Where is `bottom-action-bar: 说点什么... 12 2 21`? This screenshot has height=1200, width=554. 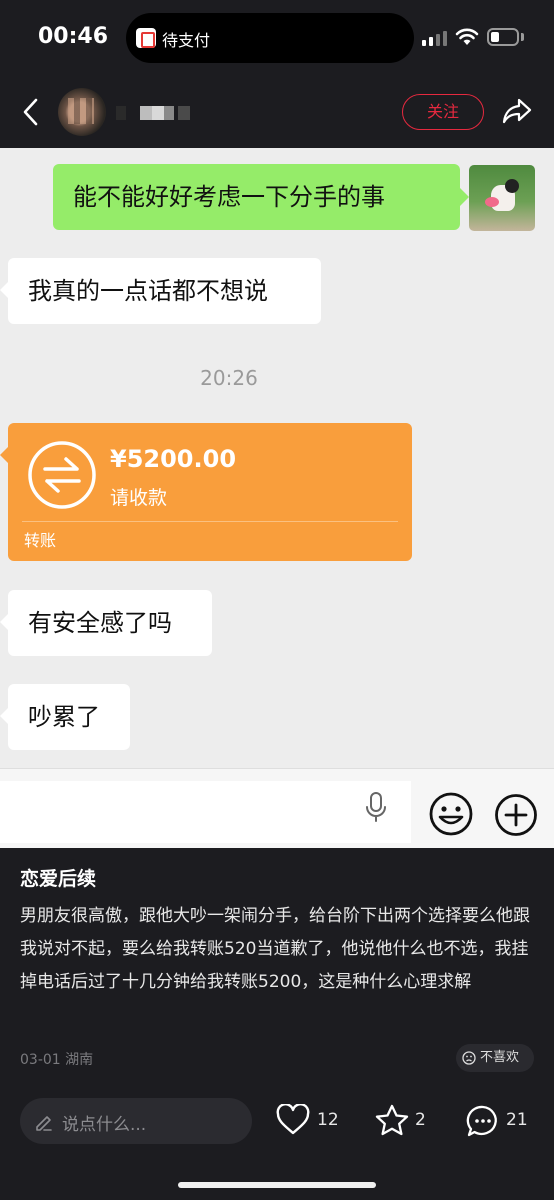
bottom-action-bar: 说点什么... 12 2 21 is located at coordinates (277, 1143).